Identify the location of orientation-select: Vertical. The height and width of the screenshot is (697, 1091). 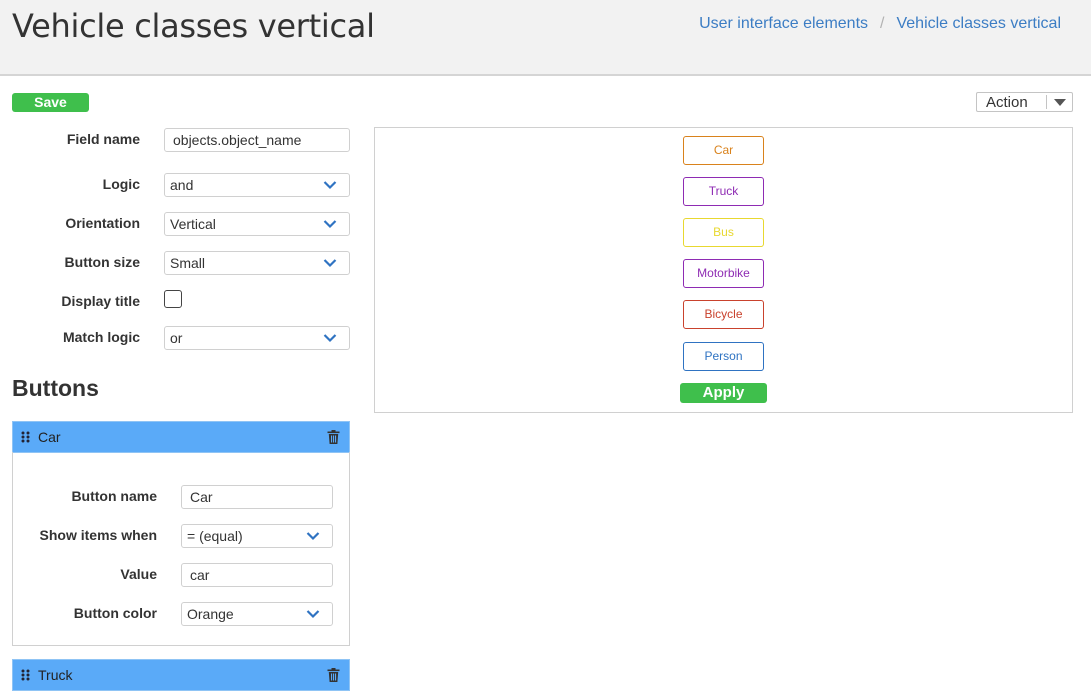
(257, 224).